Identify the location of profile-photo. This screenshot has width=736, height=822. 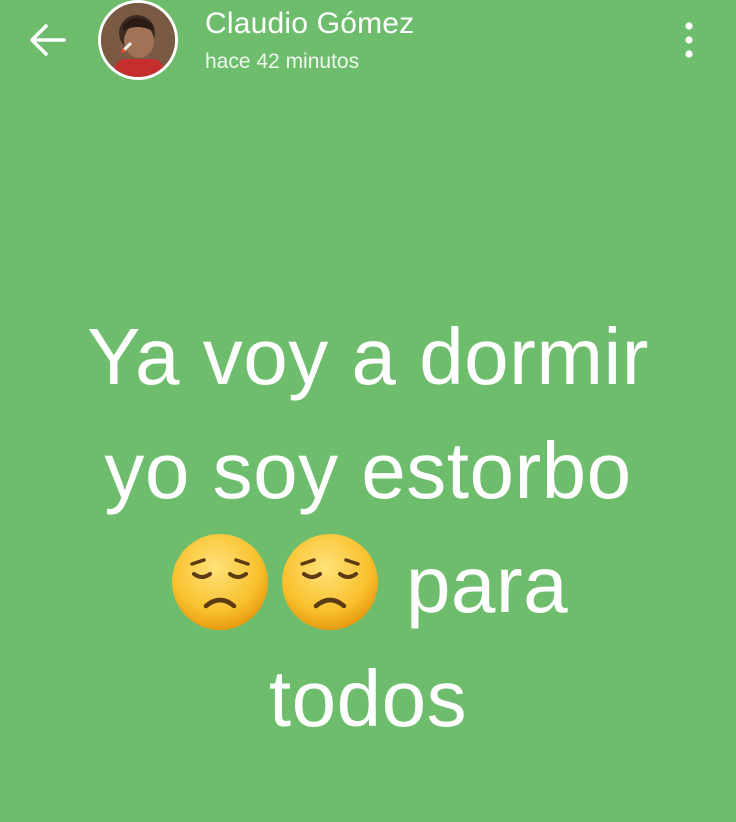
(138, 40).